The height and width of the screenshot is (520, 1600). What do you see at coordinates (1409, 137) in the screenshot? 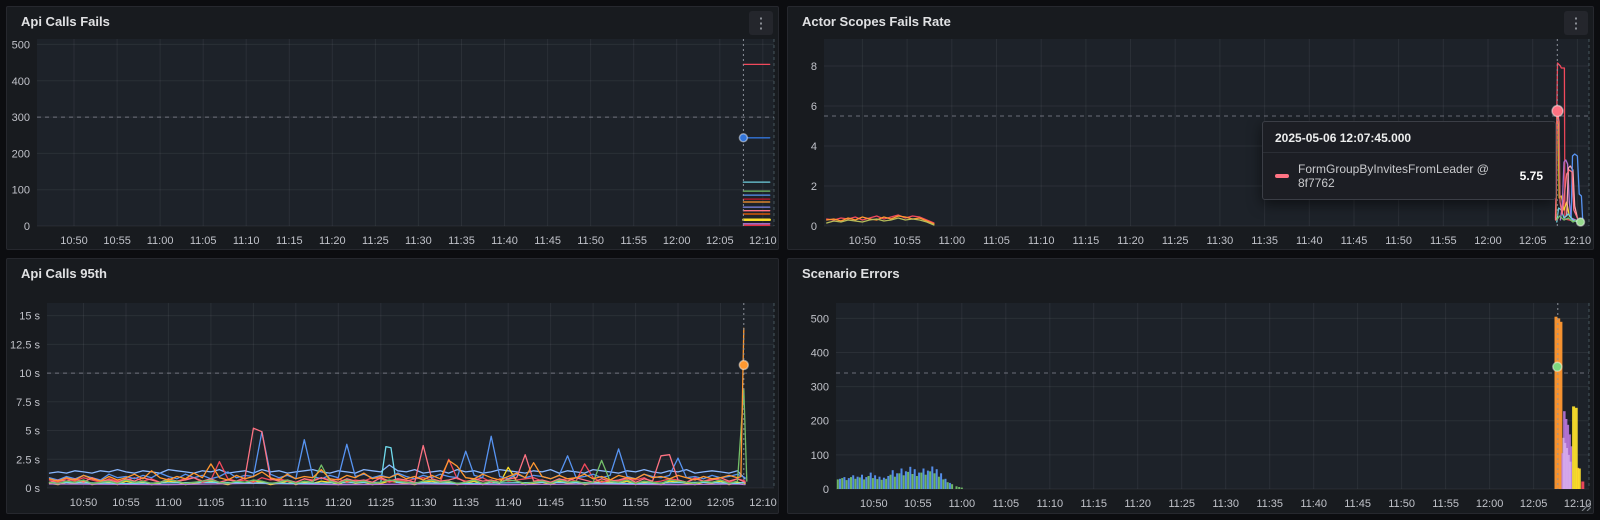
I see `tooltip-timestamp: 2025-05-06 12:07:45.000` at bounding box center [1409, 137].